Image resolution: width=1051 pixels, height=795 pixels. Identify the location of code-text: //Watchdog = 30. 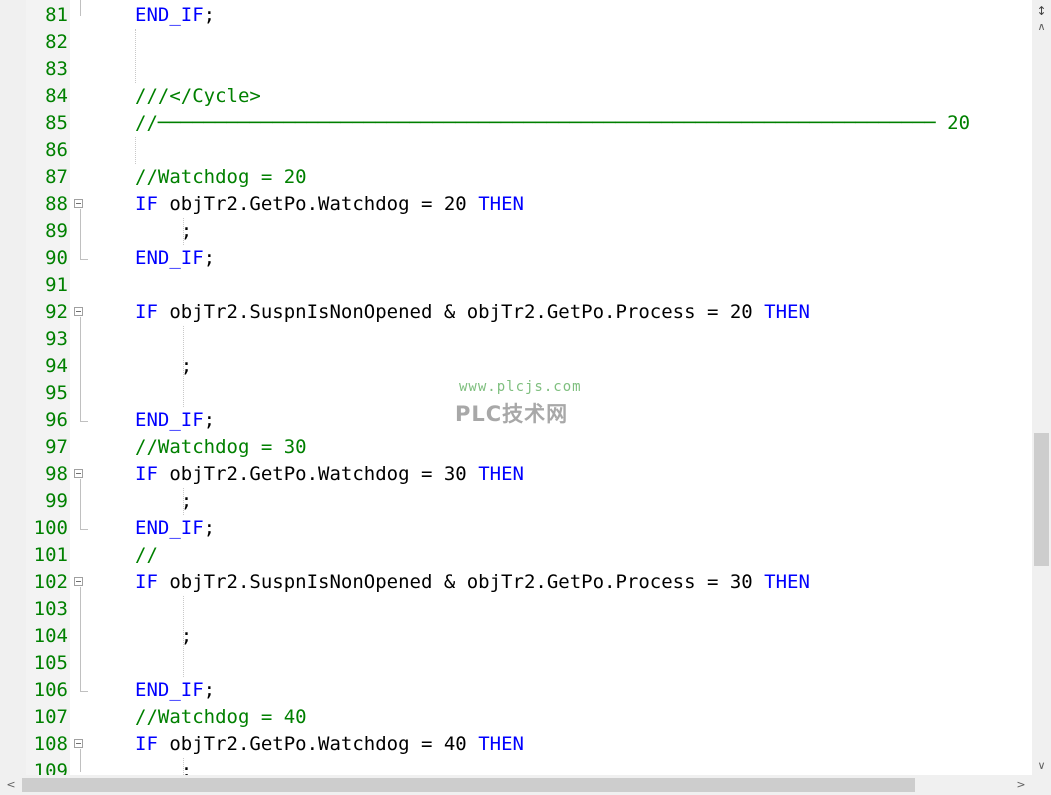
(221, 447).